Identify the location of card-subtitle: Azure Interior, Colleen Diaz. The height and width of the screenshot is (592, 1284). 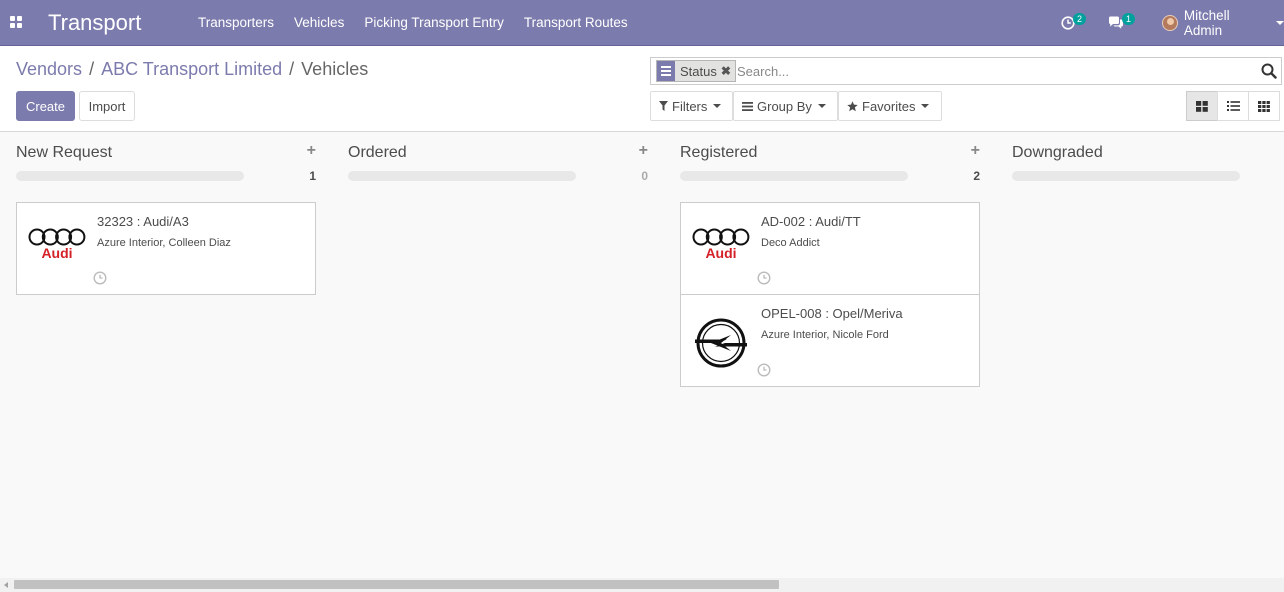
(164, 243).